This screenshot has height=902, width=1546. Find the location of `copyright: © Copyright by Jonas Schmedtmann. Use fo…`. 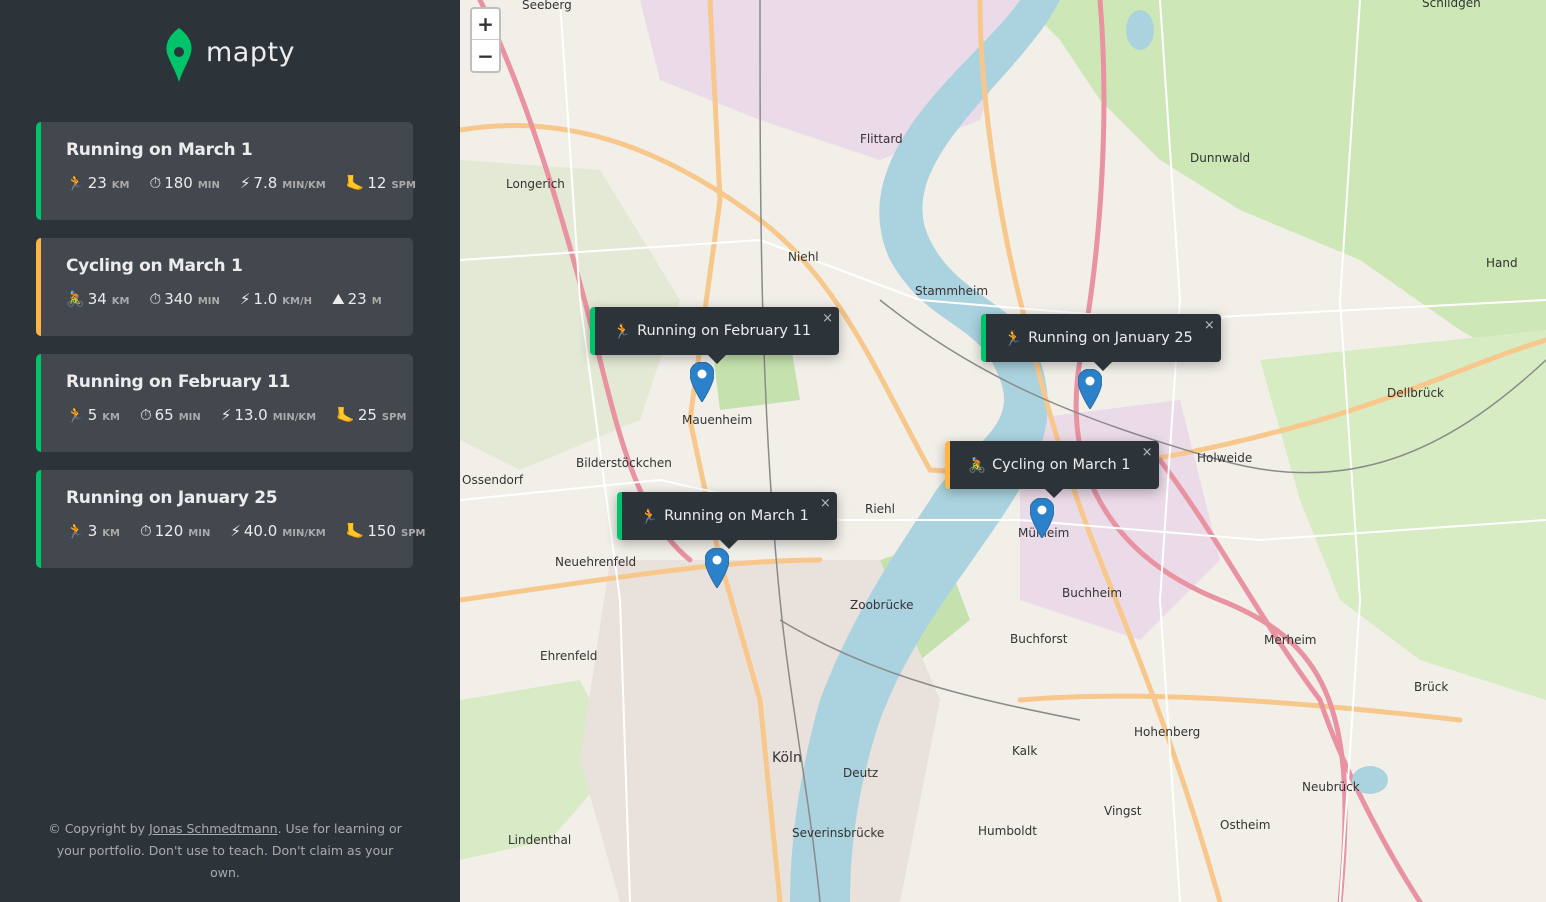

copyright: © Copyright by Jonas Schmedtmann. Use fo… is located at coordinates (225, 851).